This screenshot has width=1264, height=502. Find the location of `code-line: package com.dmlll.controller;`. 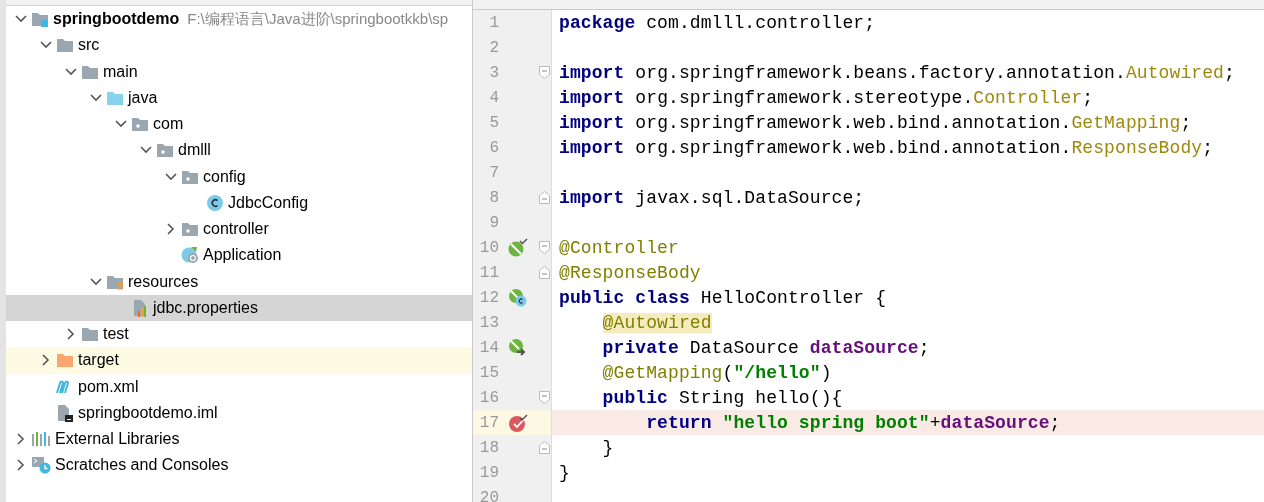

code-line: package com.dmlll.controller; is located at coordinates (717, 22).